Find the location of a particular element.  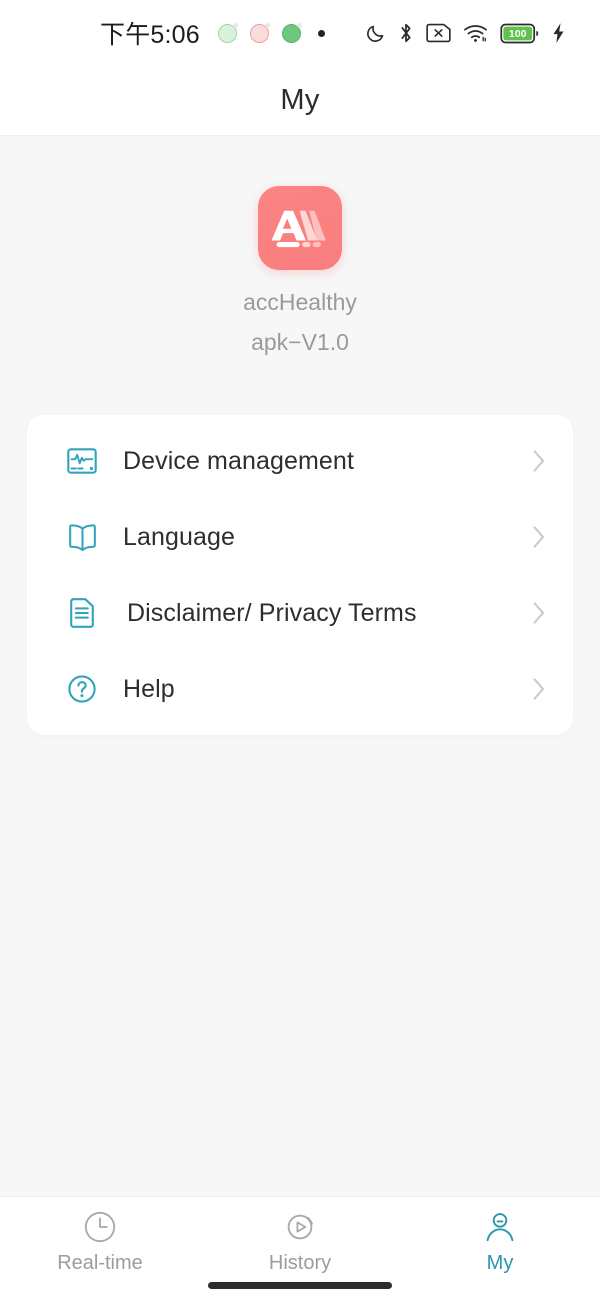

nav-tab-label: History is located at coordinates (300, 1263).